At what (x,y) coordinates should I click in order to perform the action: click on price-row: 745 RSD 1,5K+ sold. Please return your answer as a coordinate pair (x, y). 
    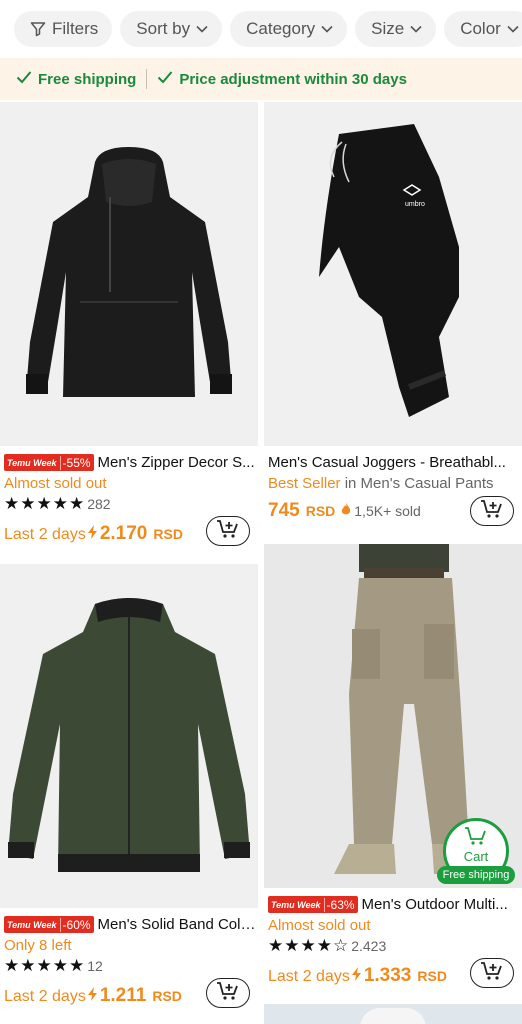
    Looking at the image, I should click on (344, 511).